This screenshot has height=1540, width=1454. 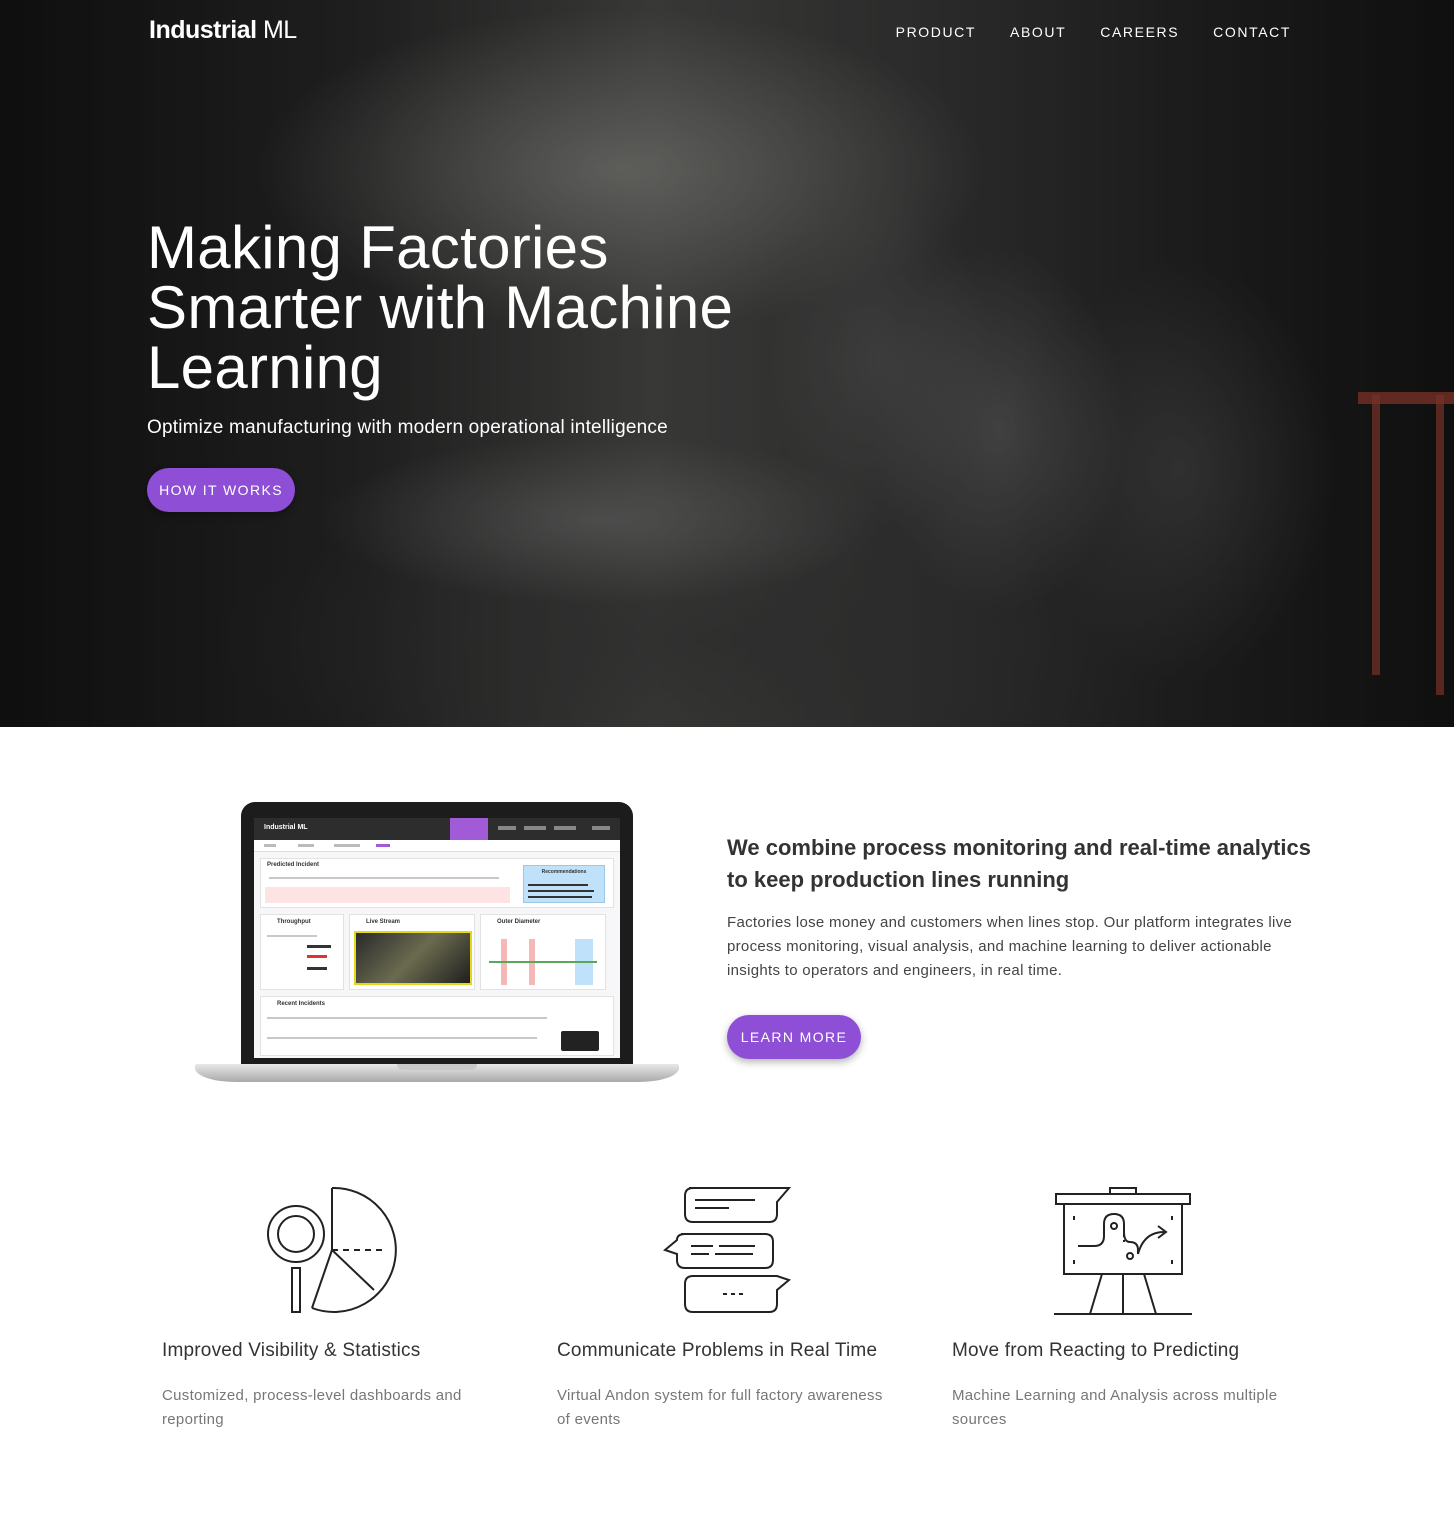 I want to click on live-stream-card: Live Stream, so click(x=412, y=952).